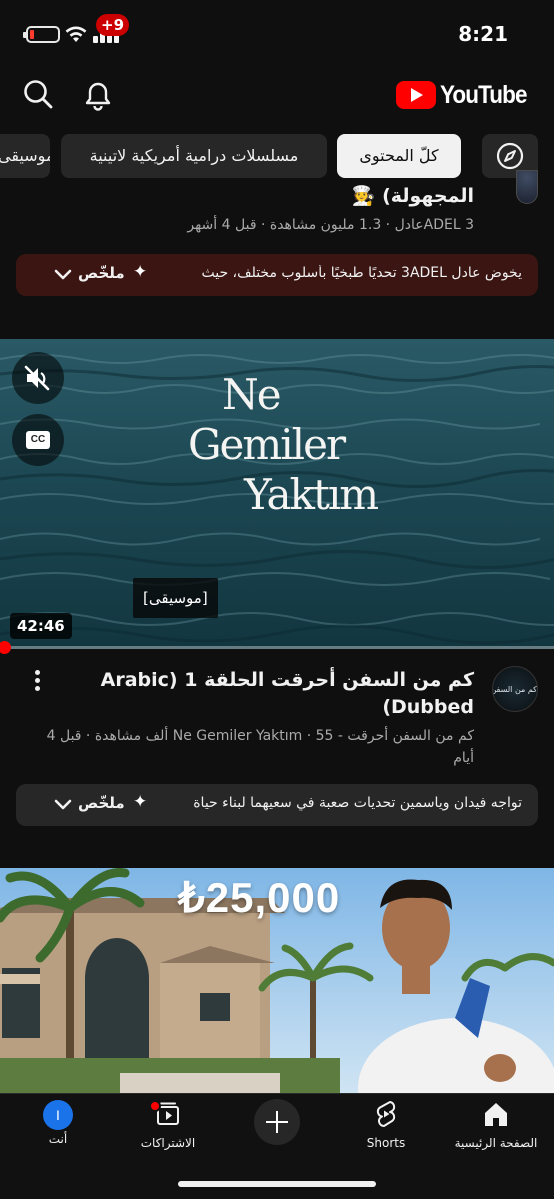  What do you see at coordinates (168, 1125) in the screenshot?
I see `nav-subscriptions: الاشتراكات` at bounding box center [168, 1125].